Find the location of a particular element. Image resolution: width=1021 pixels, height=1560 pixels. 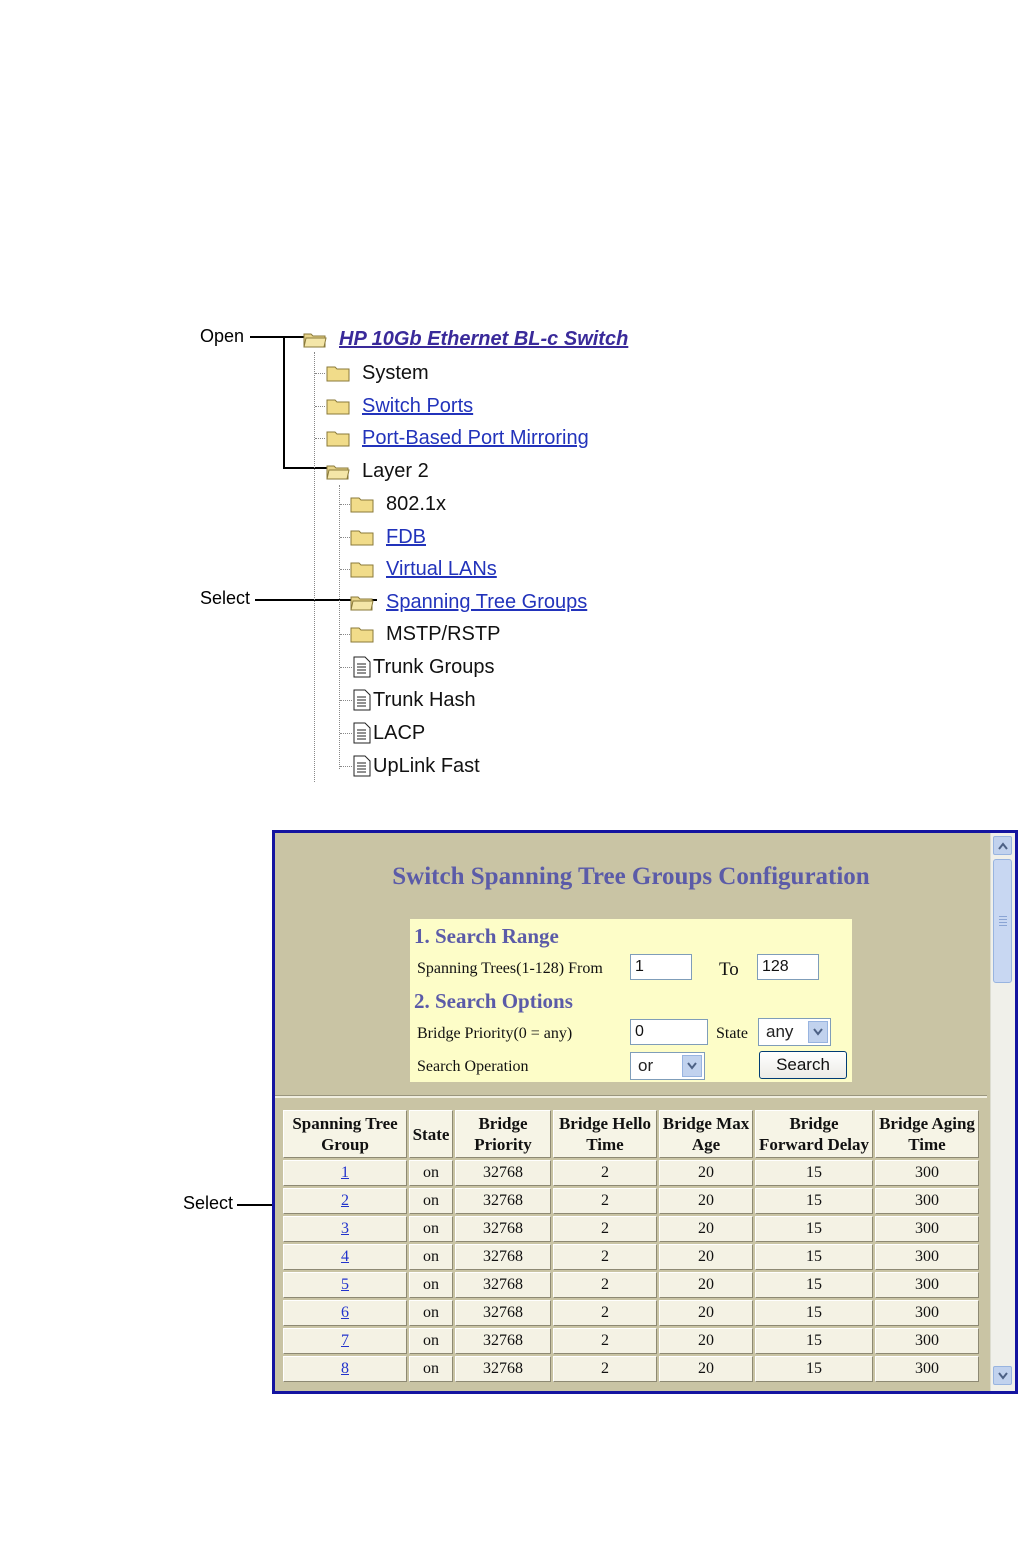

vertical-scrollbar is located at coordinates (1002, 1112).